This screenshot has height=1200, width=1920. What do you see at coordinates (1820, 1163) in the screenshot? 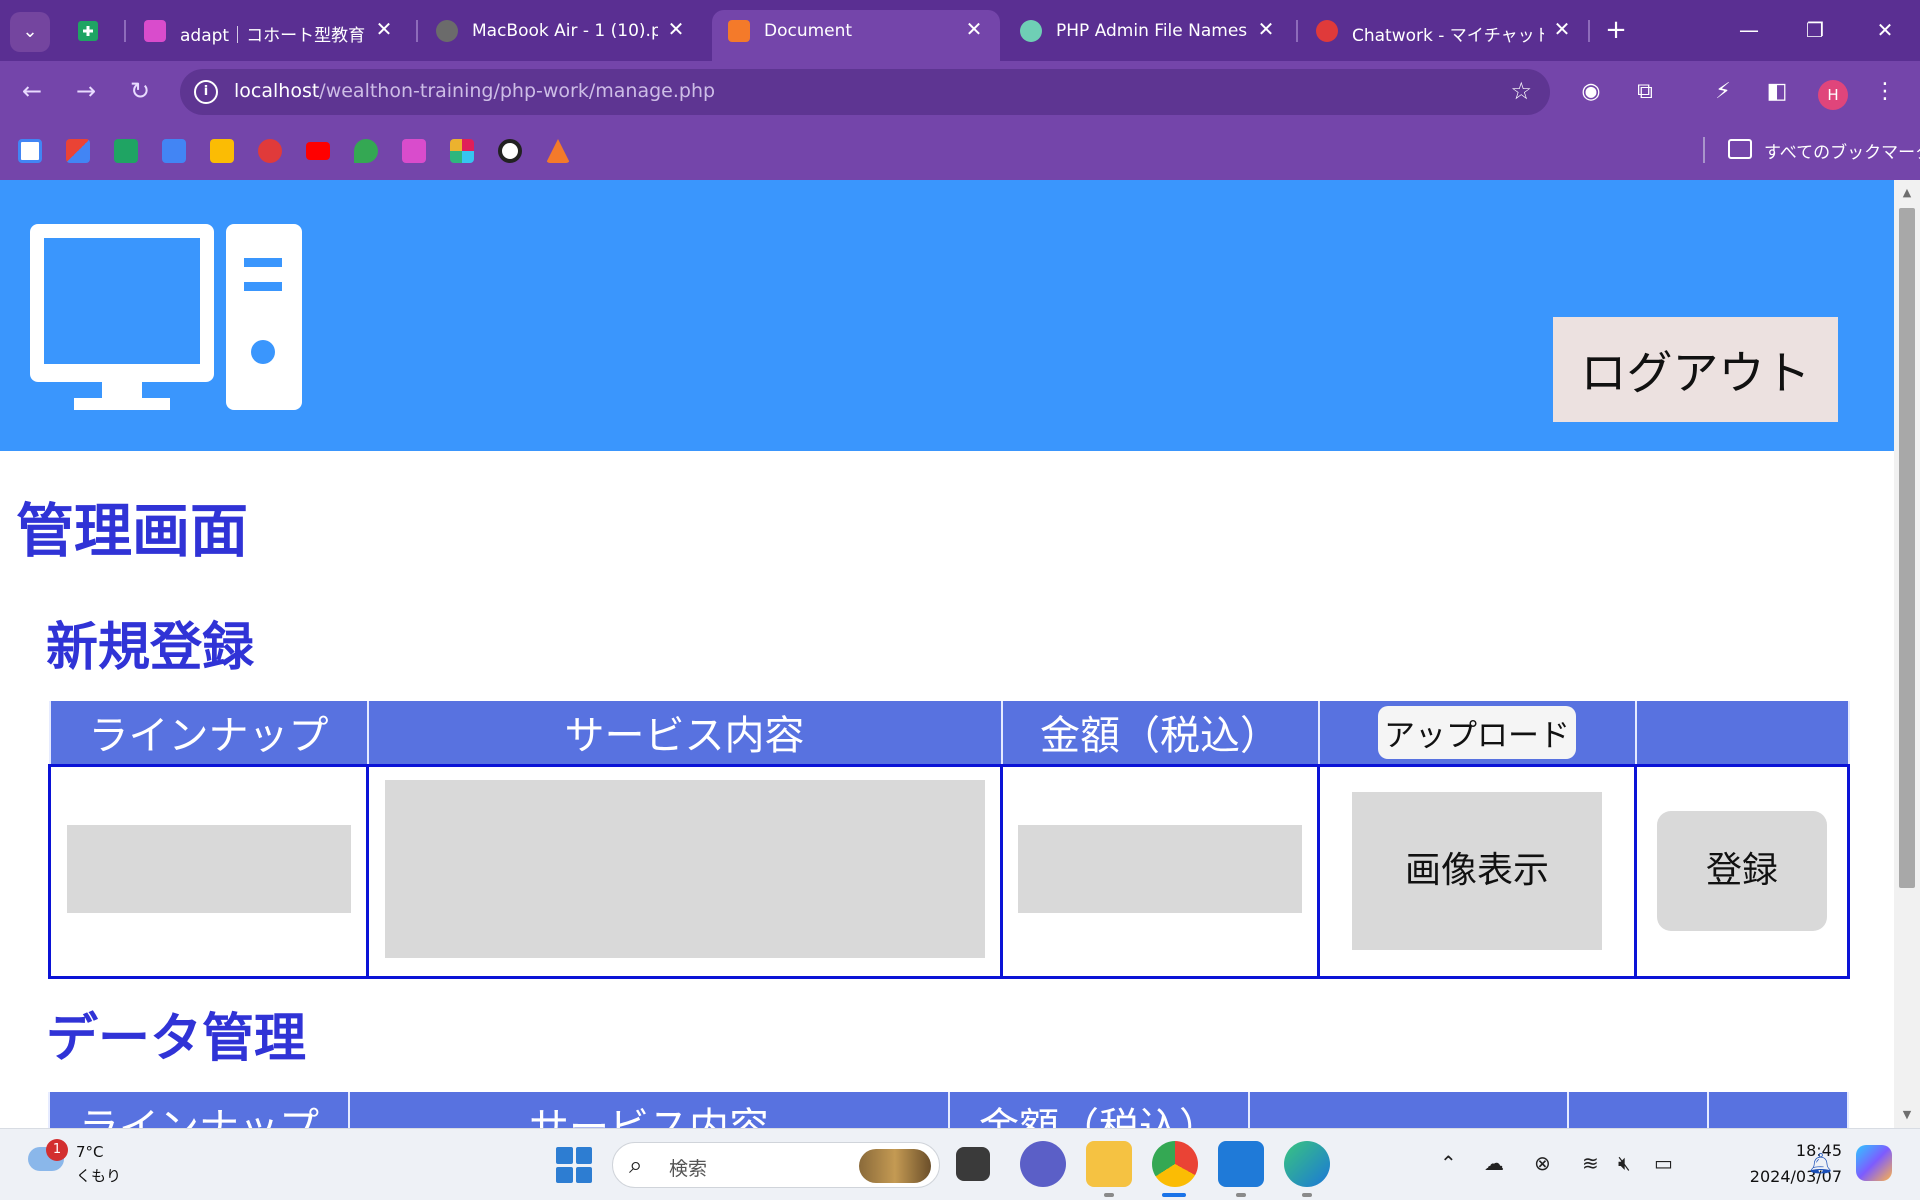
I see `notification-bell-icon: 🔔︎` at bounding box center [1820, 1163].